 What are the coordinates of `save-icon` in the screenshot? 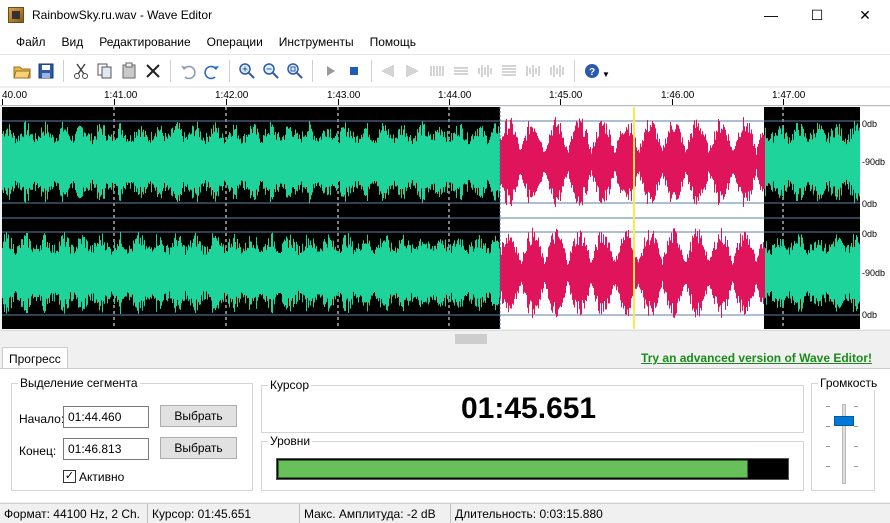 It's located at (46, 71).